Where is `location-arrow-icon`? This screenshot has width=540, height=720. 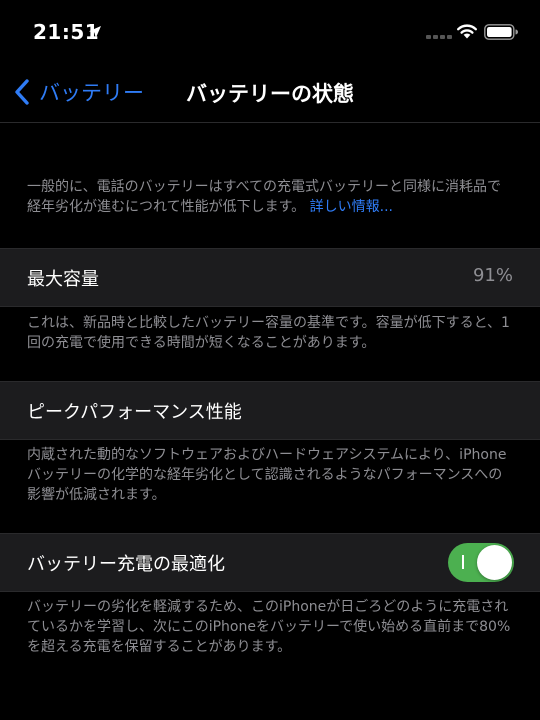
location-arrow-icon is located at coordinates (95, 32).